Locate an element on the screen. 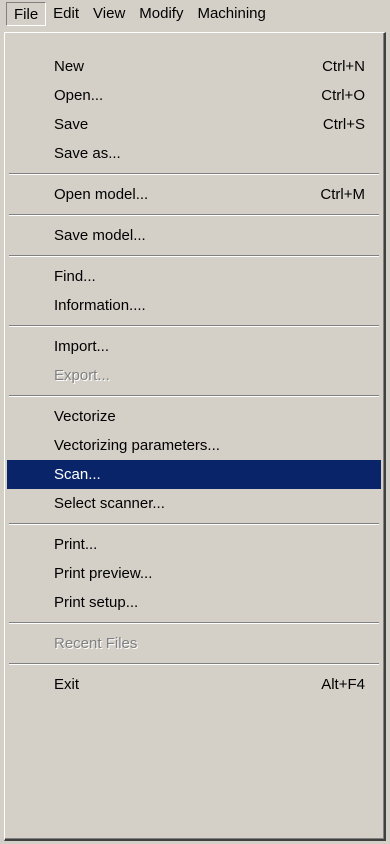 The width and height of the screenshot is (390, 844). menu-edit: Edit is located at coordinates (66, 14).